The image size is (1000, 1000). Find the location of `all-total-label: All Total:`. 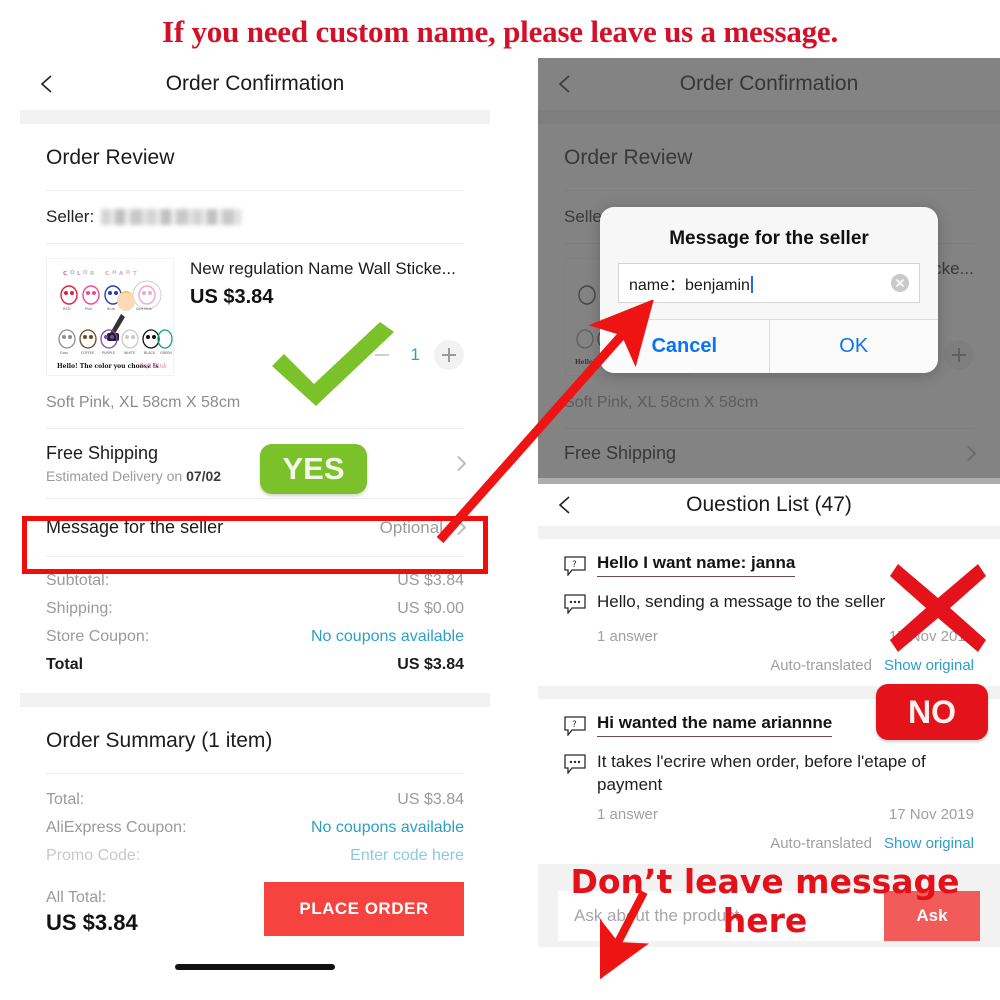

all-total-label: All Total: is located at coordinates (76, 897).